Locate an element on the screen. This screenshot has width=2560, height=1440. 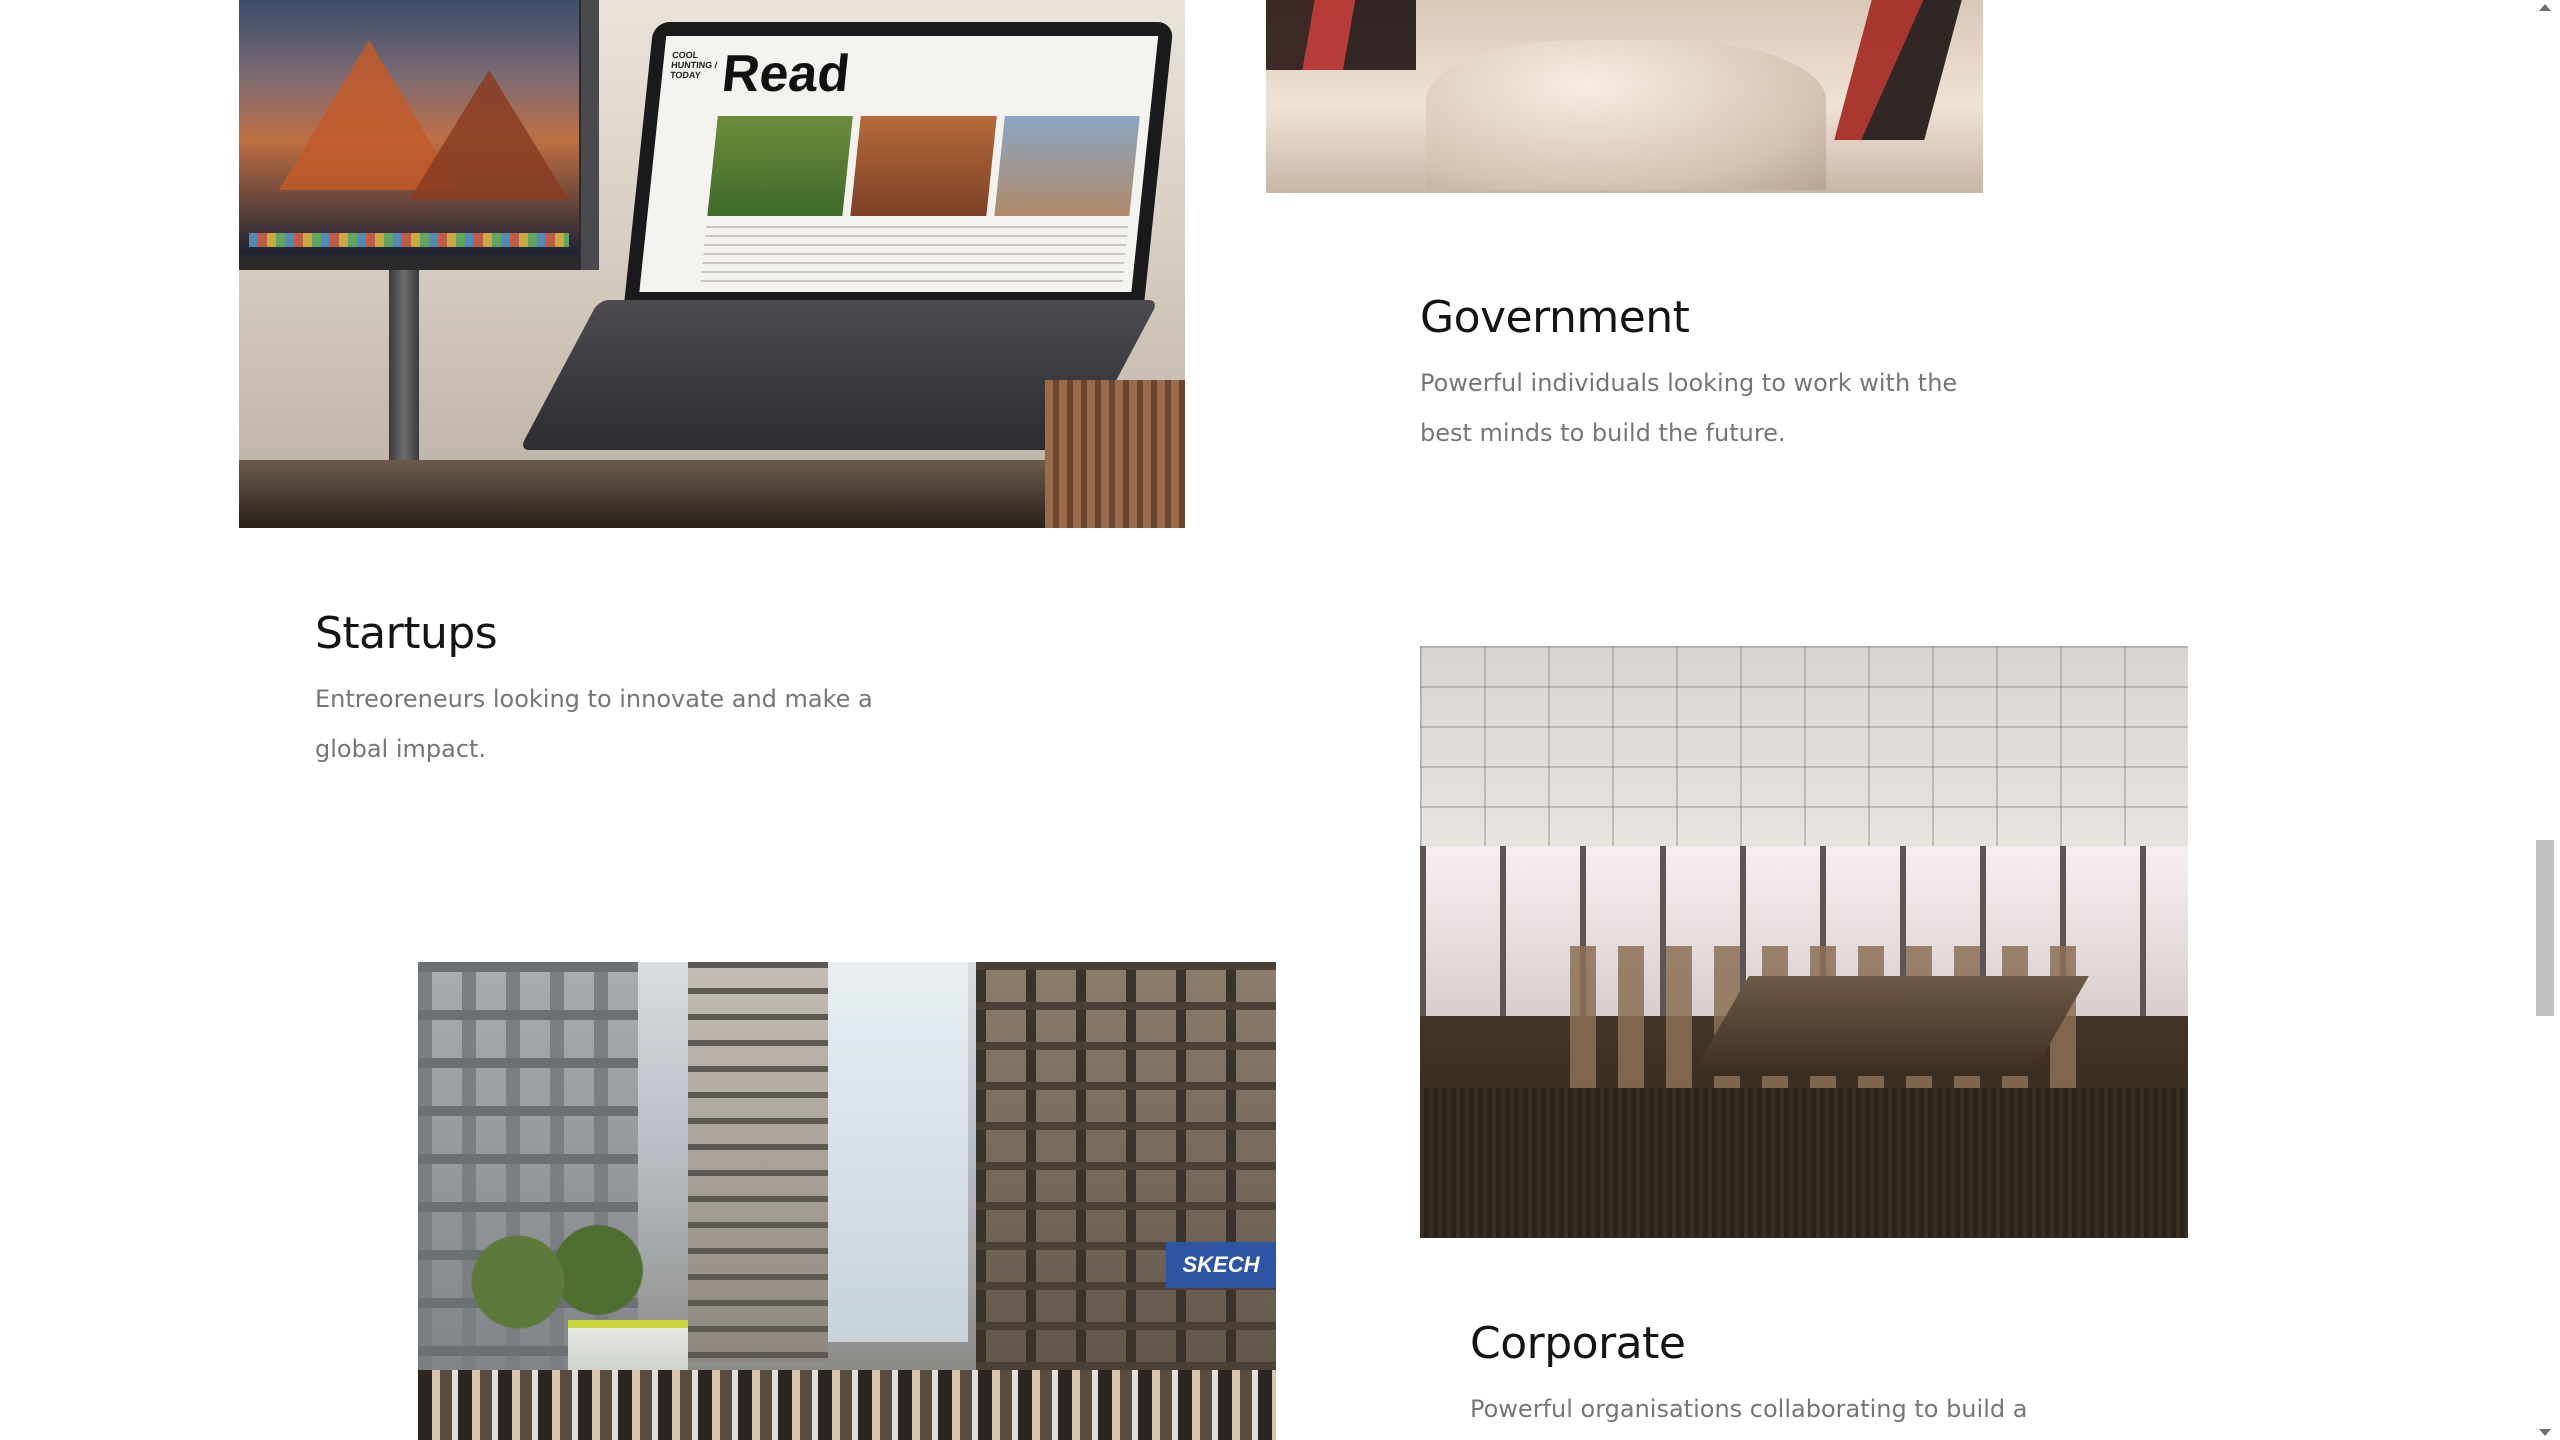
laptop-desk-photo: COOL HUNTING / TODAY Read is located at coordinates (712, 264).